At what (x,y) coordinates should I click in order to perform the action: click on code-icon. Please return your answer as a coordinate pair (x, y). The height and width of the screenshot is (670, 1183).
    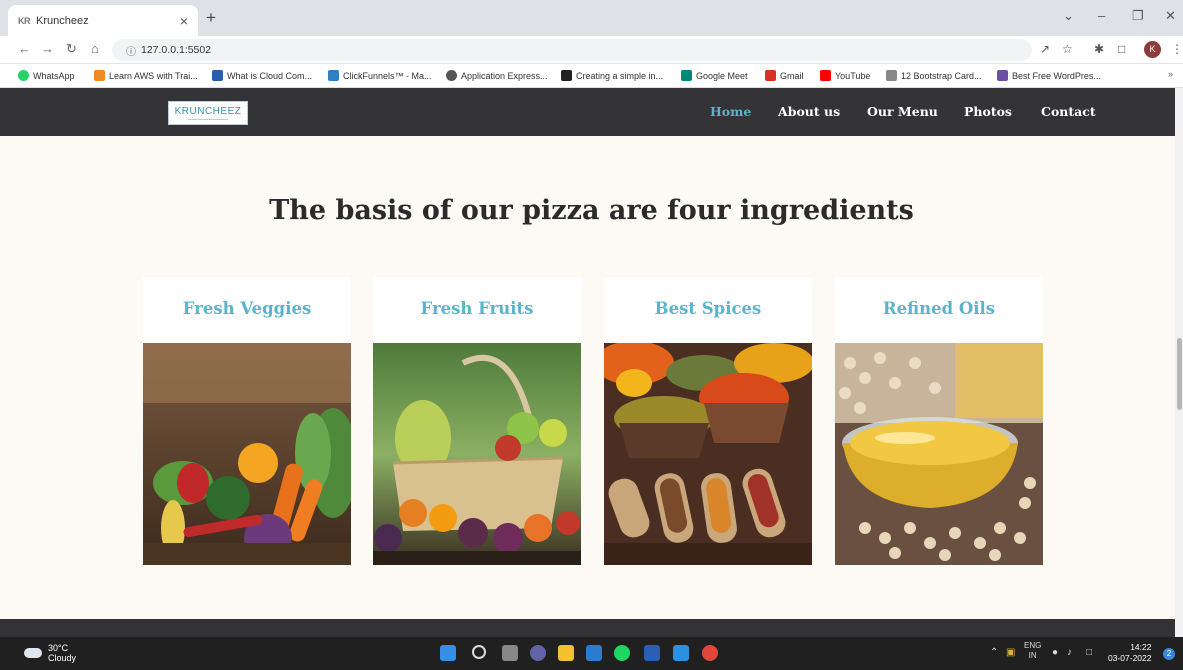
    Looking at the image, I should click on (891, 75).